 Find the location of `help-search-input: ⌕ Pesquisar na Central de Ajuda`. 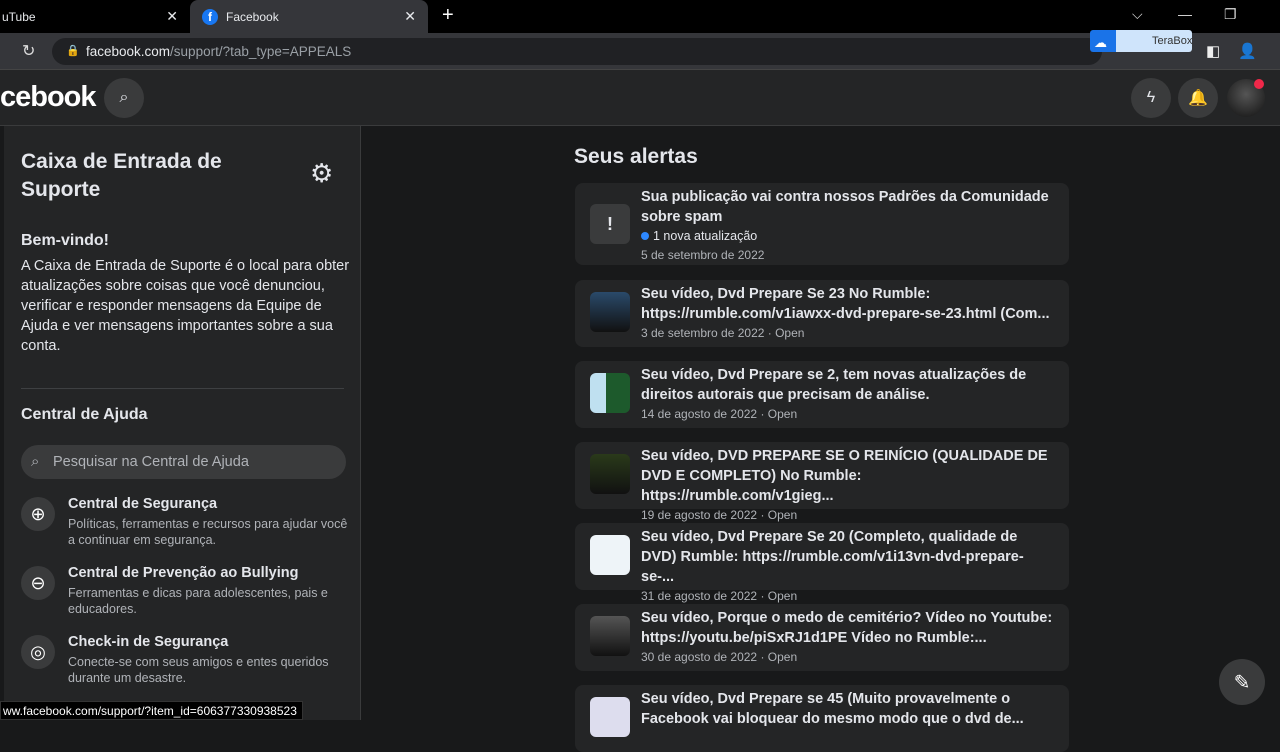

help-search-input: ⌕ Pesquisar na Central de Ajuda is located at coordinates (183, 462).